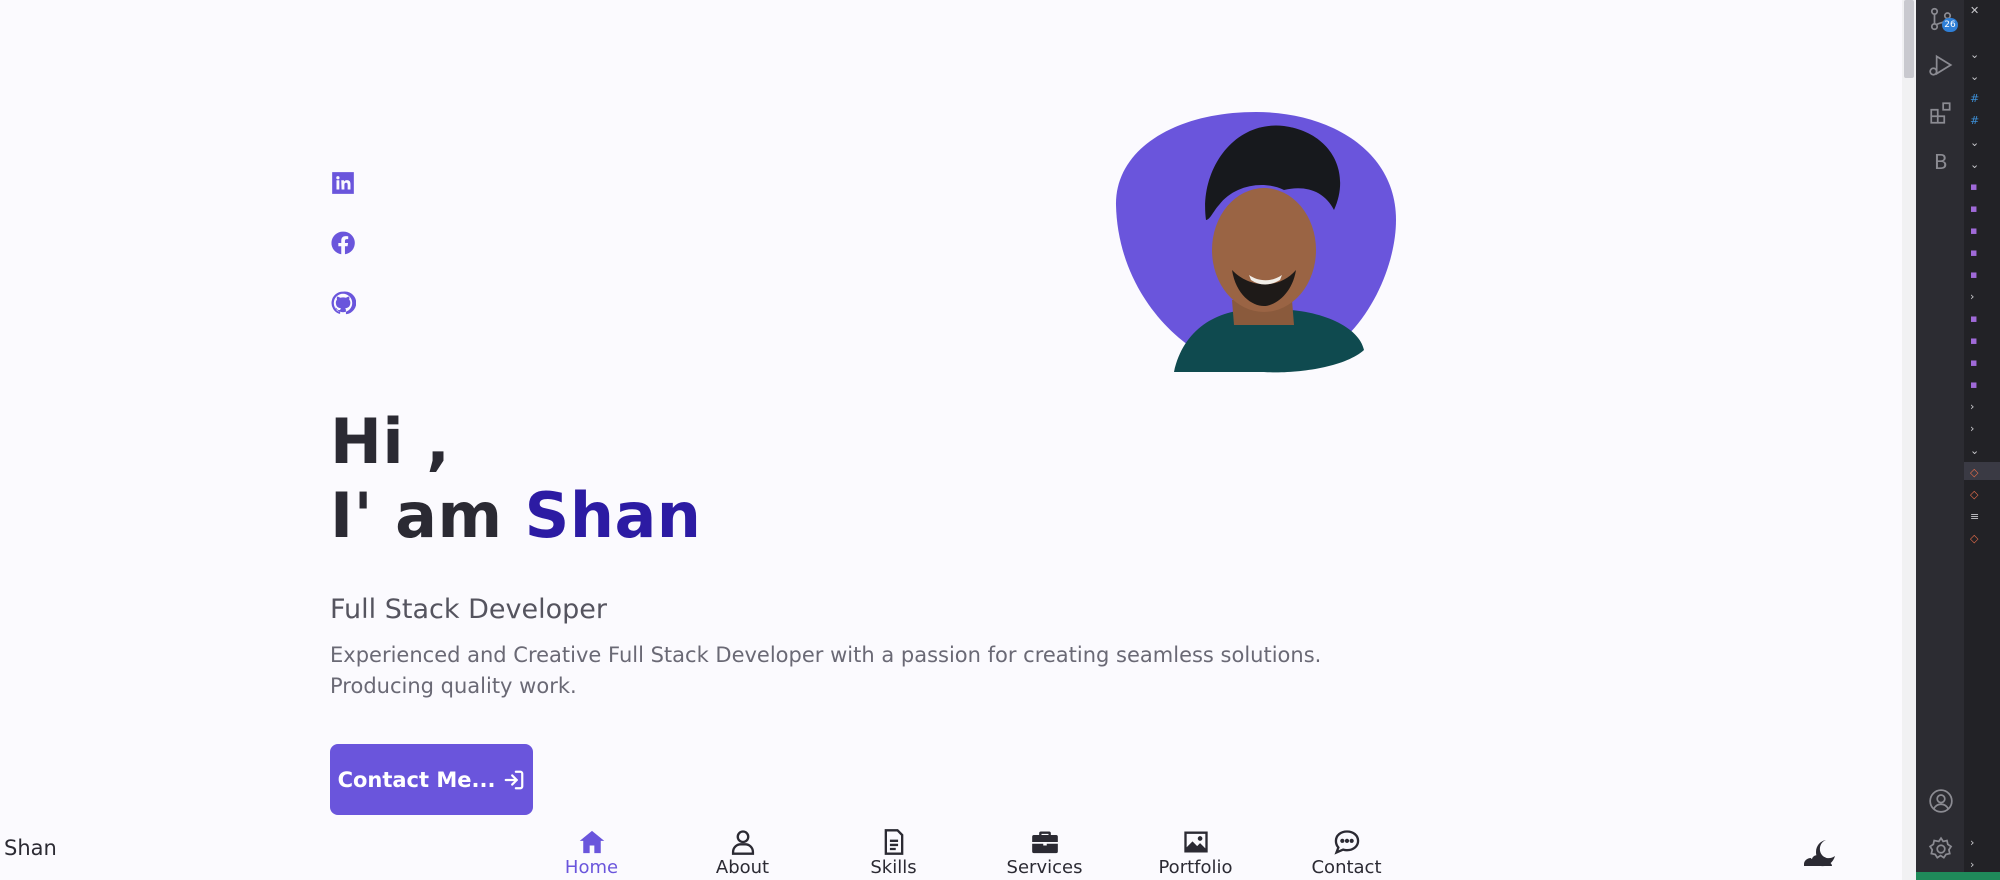 This screenshot has width=2000, height=880. I want to click on nav-logo: Shan, so click(30, 848).